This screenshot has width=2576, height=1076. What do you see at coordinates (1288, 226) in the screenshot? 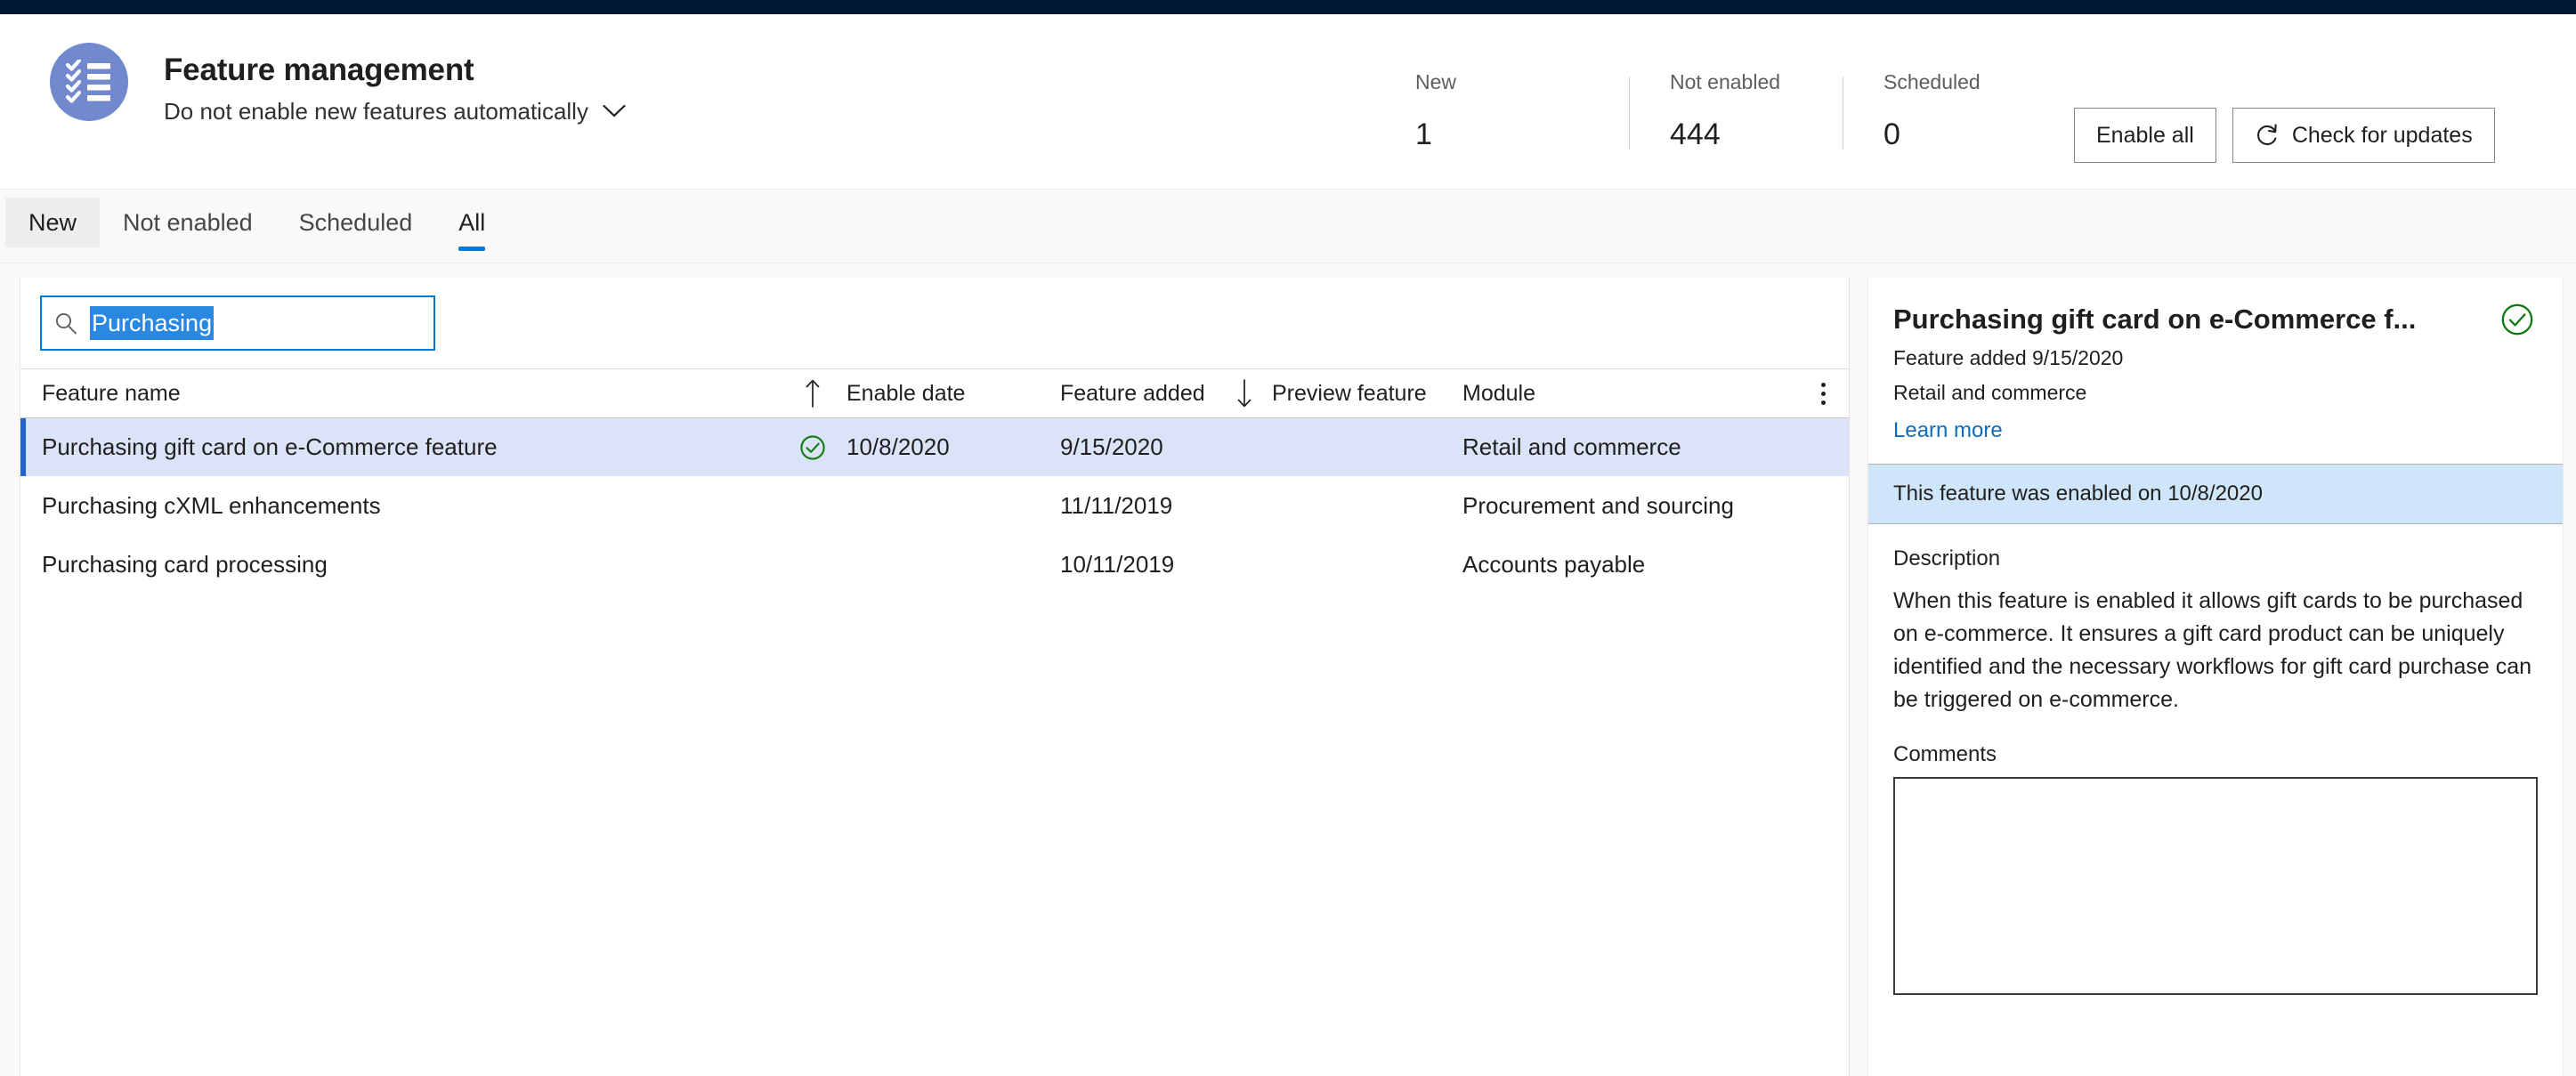
I see `filter-tabs: New Not enabled Scheduled All` at bounding box center [1288, 226].